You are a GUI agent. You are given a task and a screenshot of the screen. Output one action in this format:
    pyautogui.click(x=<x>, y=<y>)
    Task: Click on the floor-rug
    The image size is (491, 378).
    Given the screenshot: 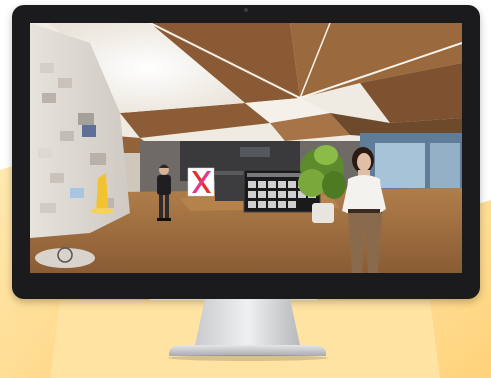 What is the action you would take?
    pyautogui.click(x=65, y=257)
    